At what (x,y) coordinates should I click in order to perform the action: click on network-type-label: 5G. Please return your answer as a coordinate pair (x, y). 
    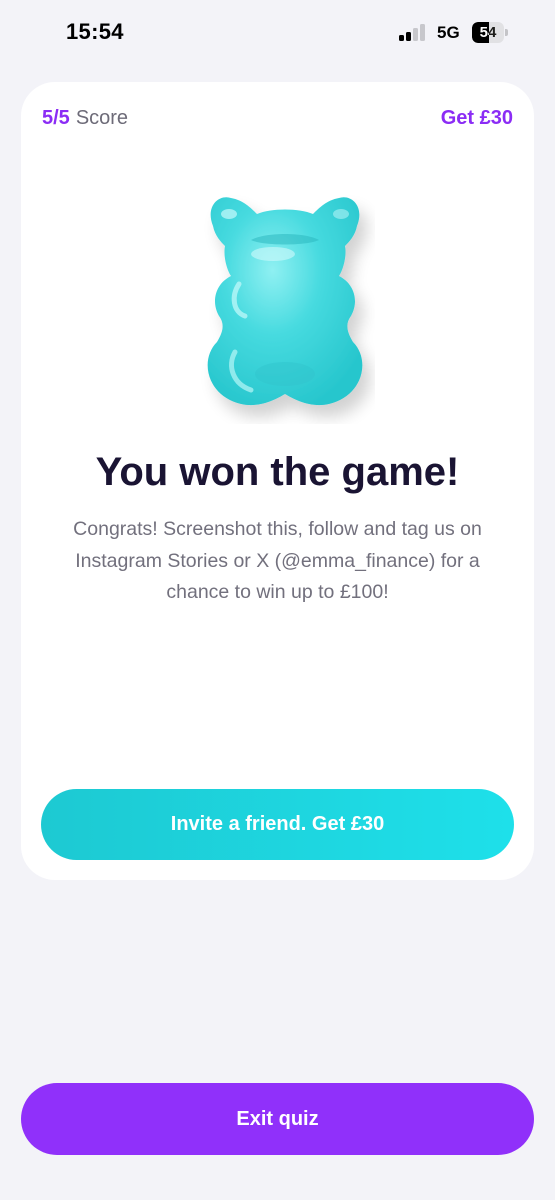
    Looking at the image, I should click on (448, 32).